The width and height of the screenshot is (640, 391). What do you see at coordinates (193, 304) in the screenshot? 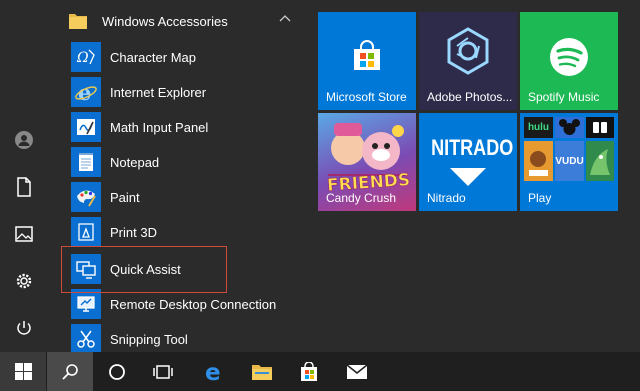
I see `app-label: Remote Desktop Connection` at bounding box center [193, 304].